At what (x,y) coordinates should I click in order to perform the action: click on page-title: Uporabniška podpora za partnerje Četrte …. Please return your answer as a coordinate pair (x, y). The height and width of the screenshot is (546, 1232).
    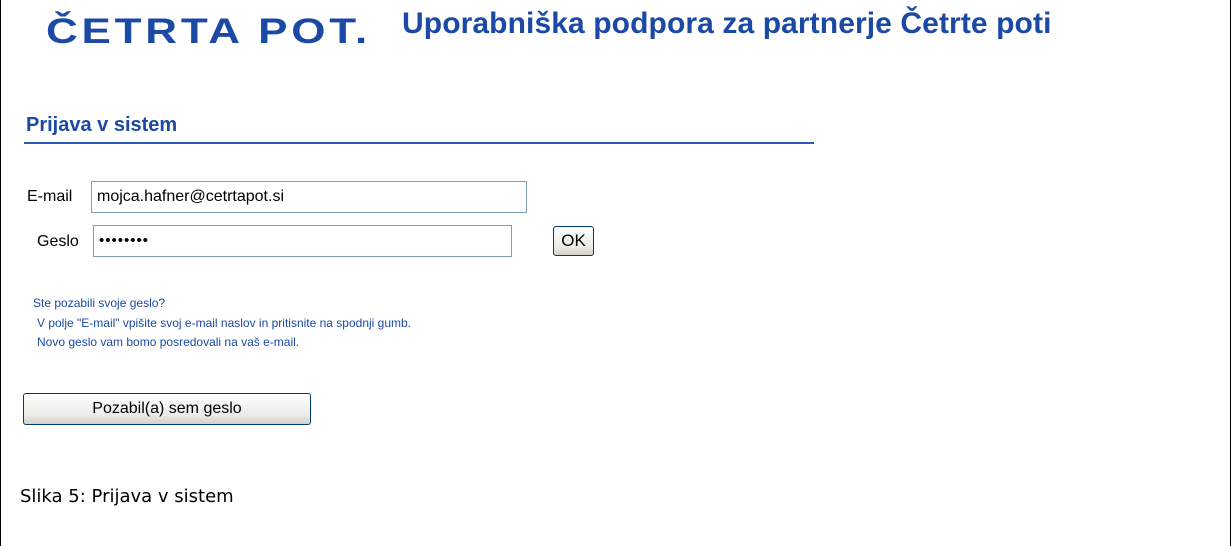
    Looking at the image, I should click on (727, 23).